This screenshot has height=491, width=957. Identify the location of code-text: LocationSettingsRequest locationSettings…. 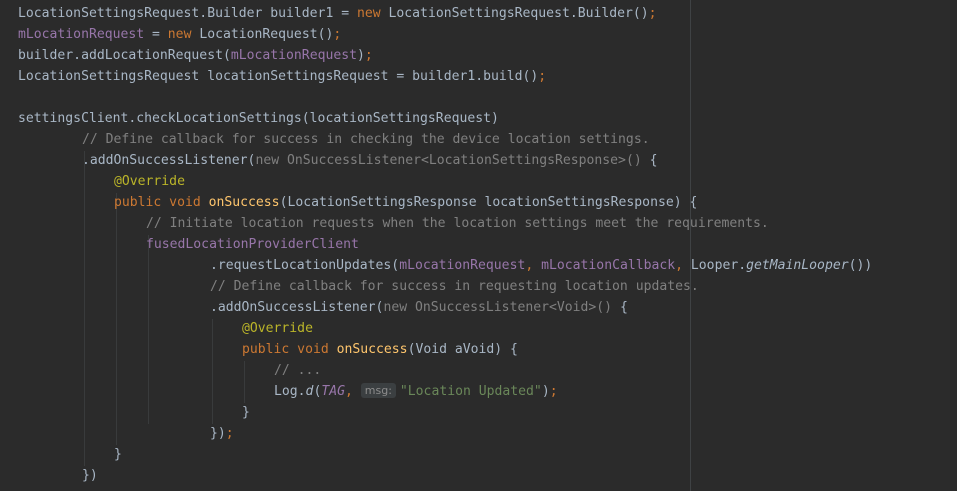
(278, 76).